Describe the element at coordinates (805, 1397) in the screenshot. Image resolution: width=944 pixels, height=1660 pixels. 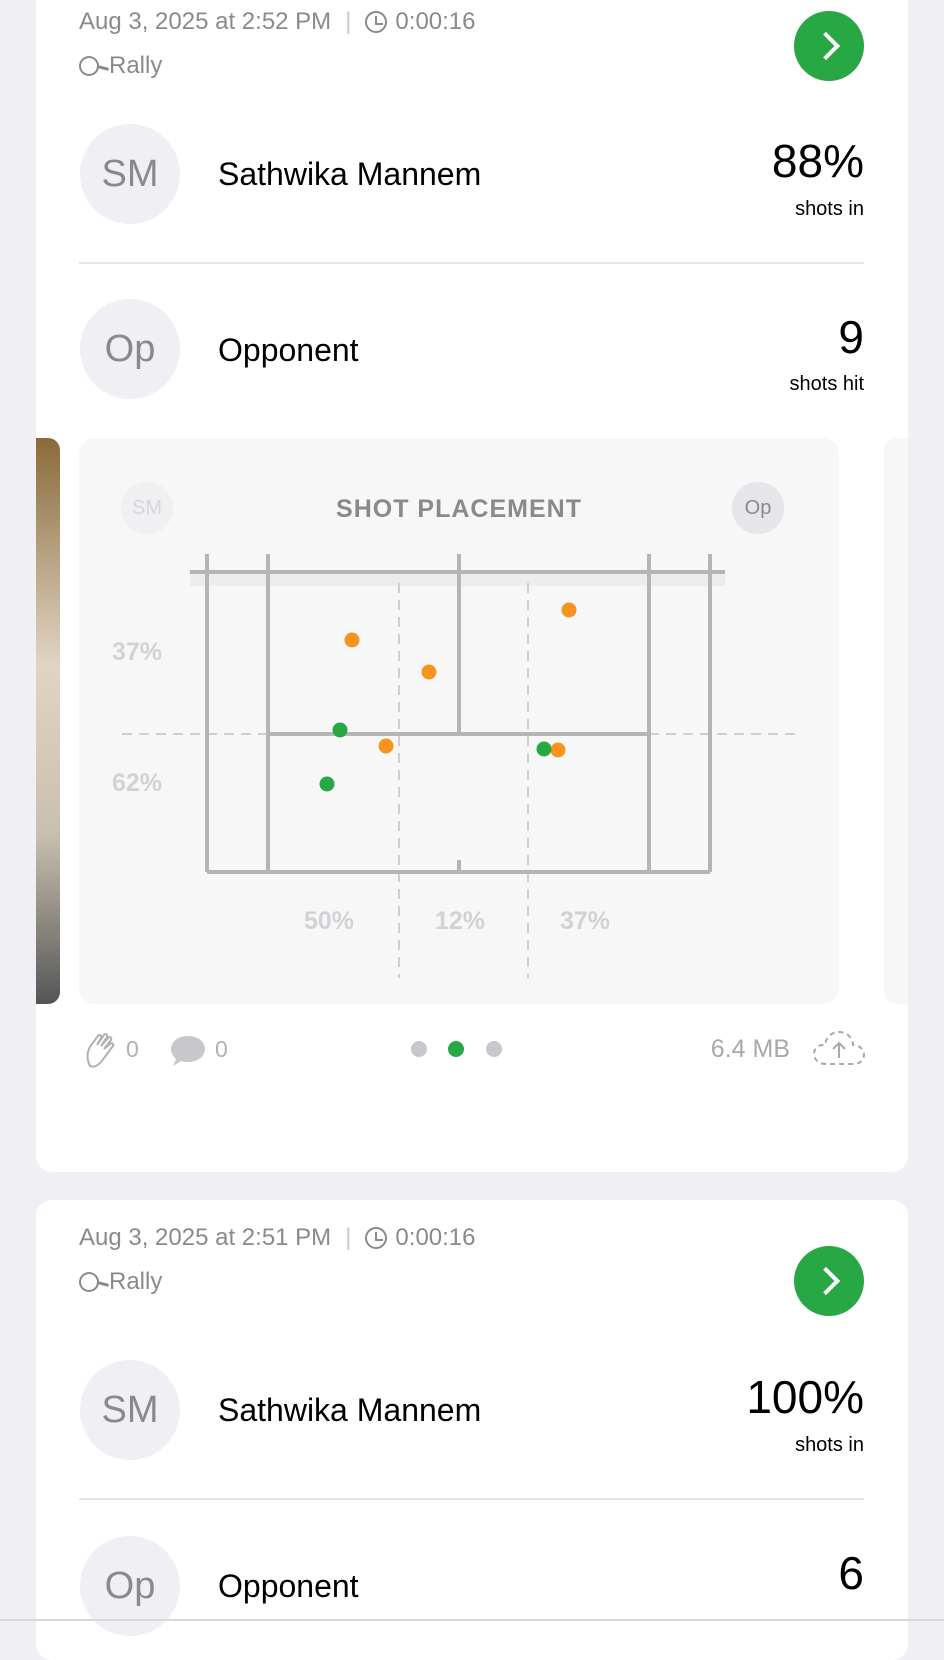
I see `player-stat-value: 100%` at that location.